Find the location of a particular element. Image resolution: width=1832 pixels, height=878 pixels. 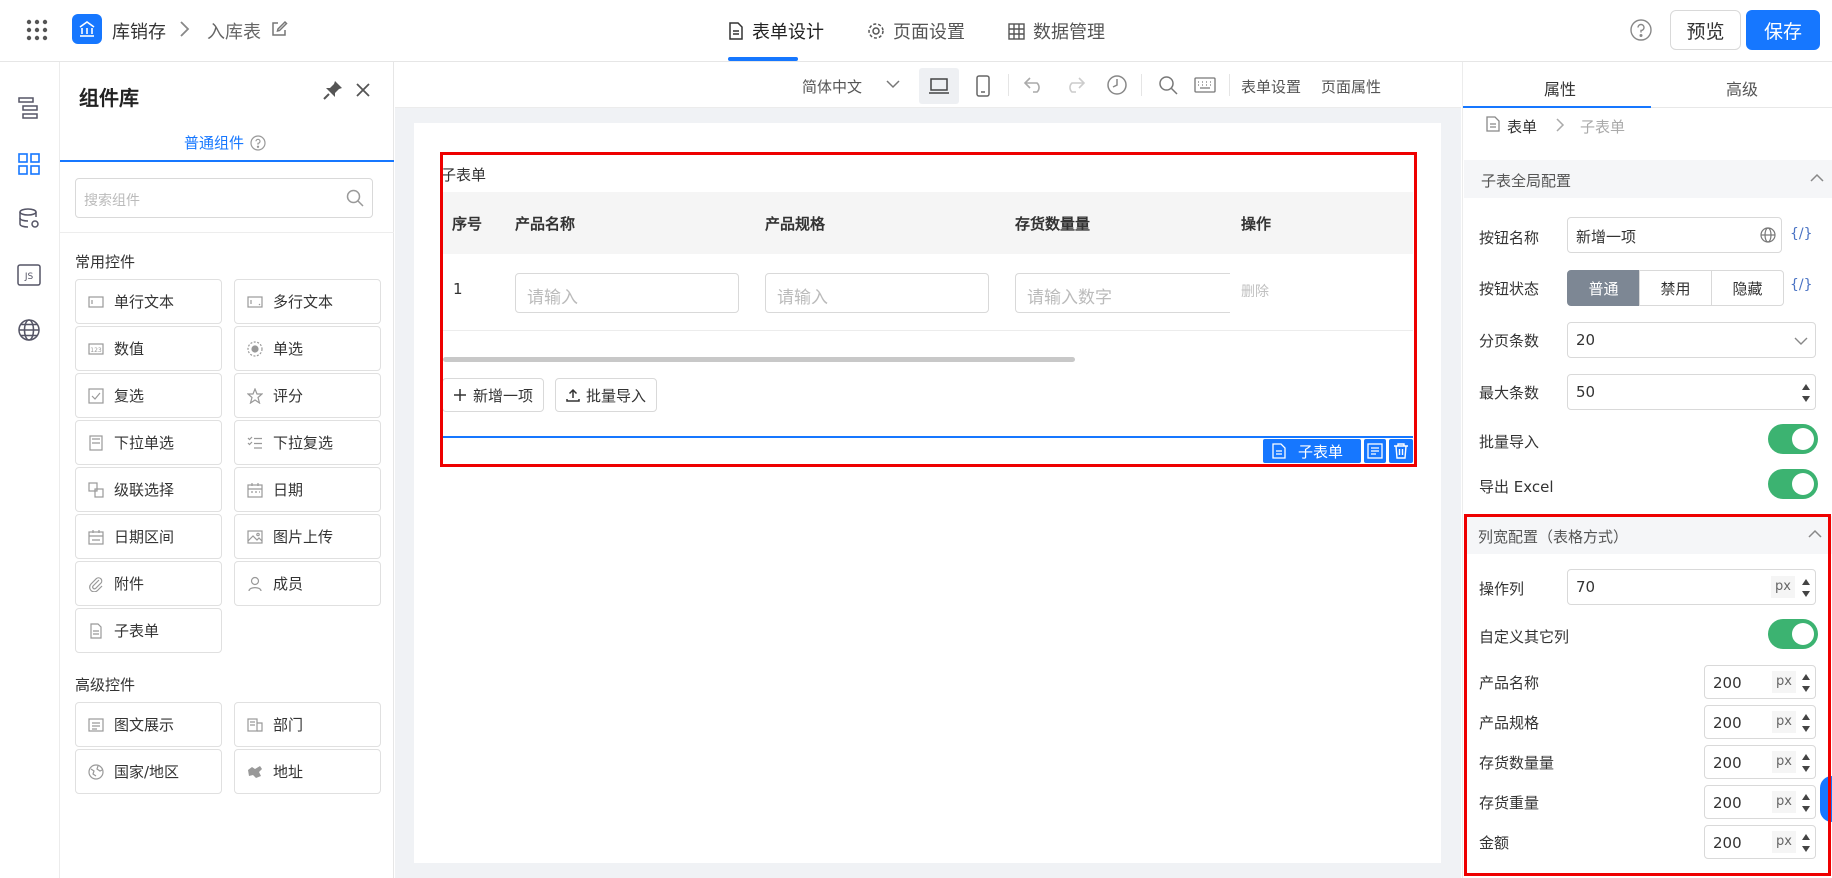

tab-advanced: 高级 is located at coordinates (1742, 88).